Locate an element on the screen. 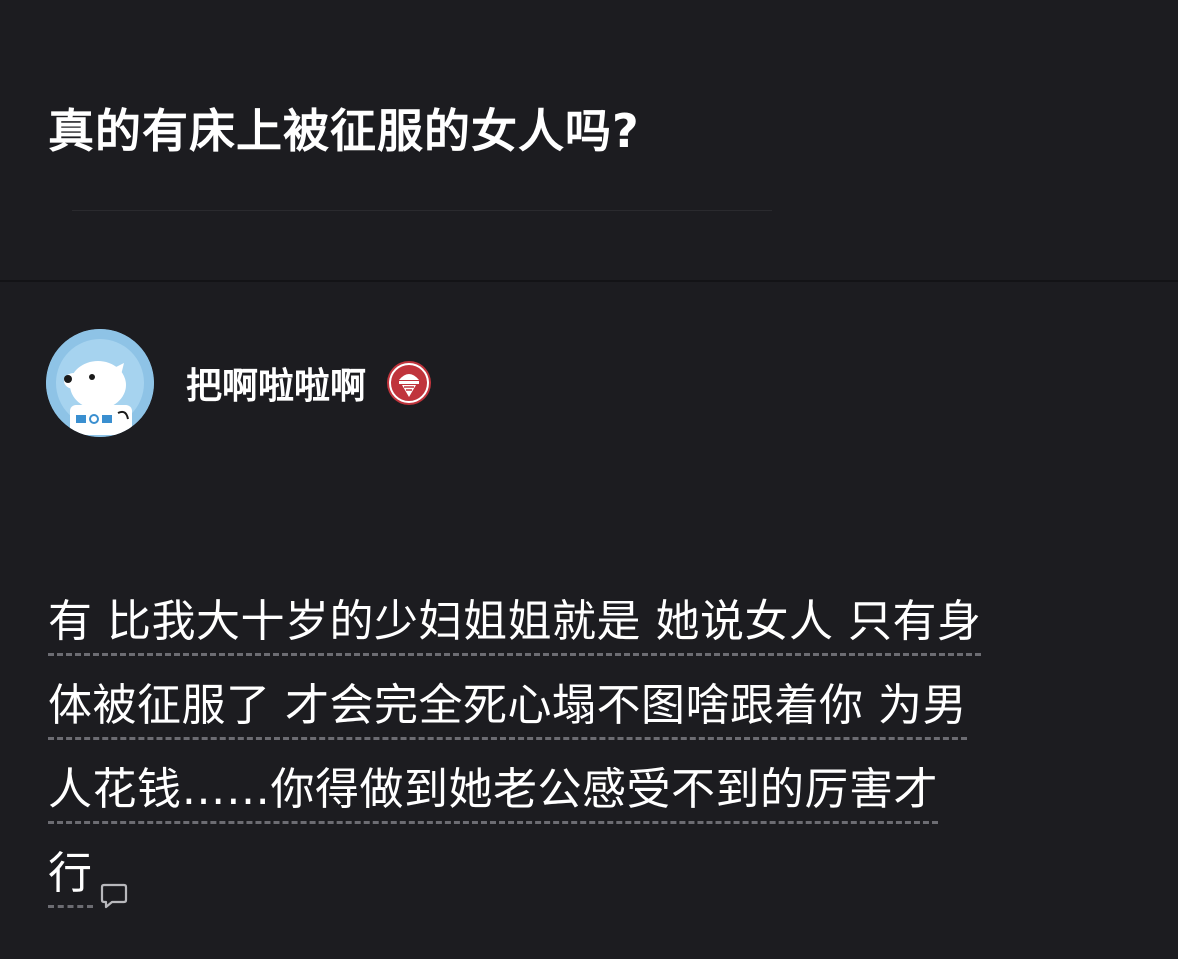  answer-line-text: 体被征服了 才会完全死心塌不图啥跟着你 为男 is located at coordinates (507, 710).